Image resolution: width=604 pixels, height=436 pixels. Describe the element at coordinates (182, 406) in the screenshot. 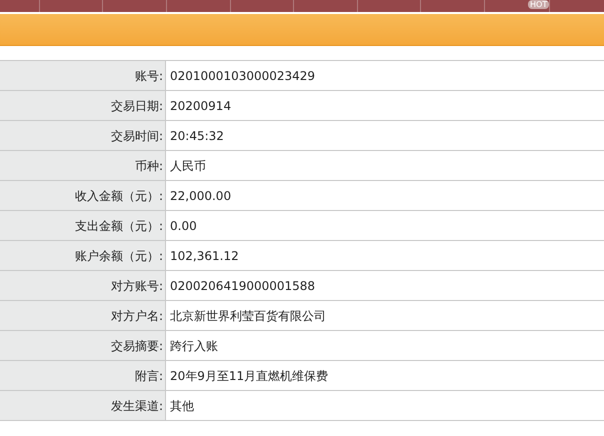

I see `field-value: 其他` at that location.